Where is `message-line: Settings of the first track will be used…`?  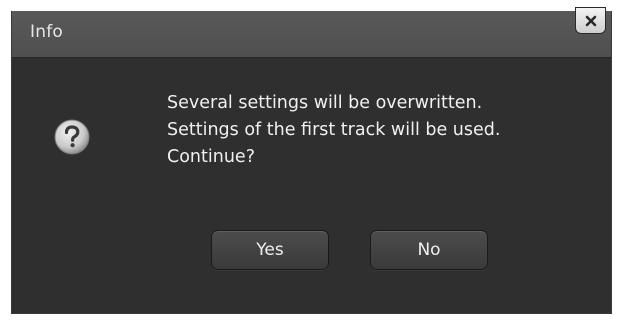
message-line: Settings of the first track will be used… is located at coordinates (334, 130).